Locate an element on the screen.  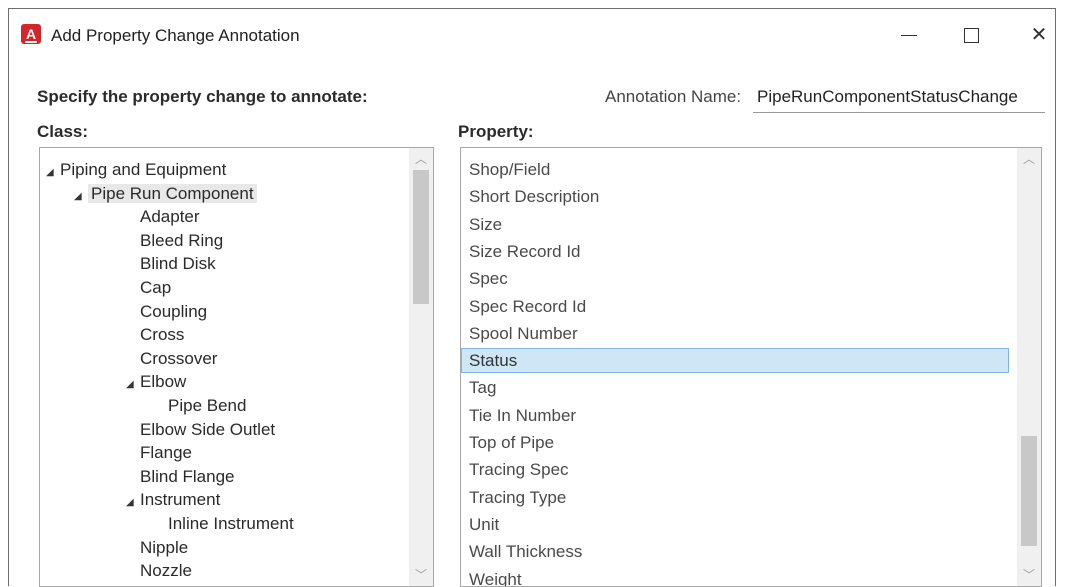
tree-item-label: Coupling is located at coordinates (173, 311).